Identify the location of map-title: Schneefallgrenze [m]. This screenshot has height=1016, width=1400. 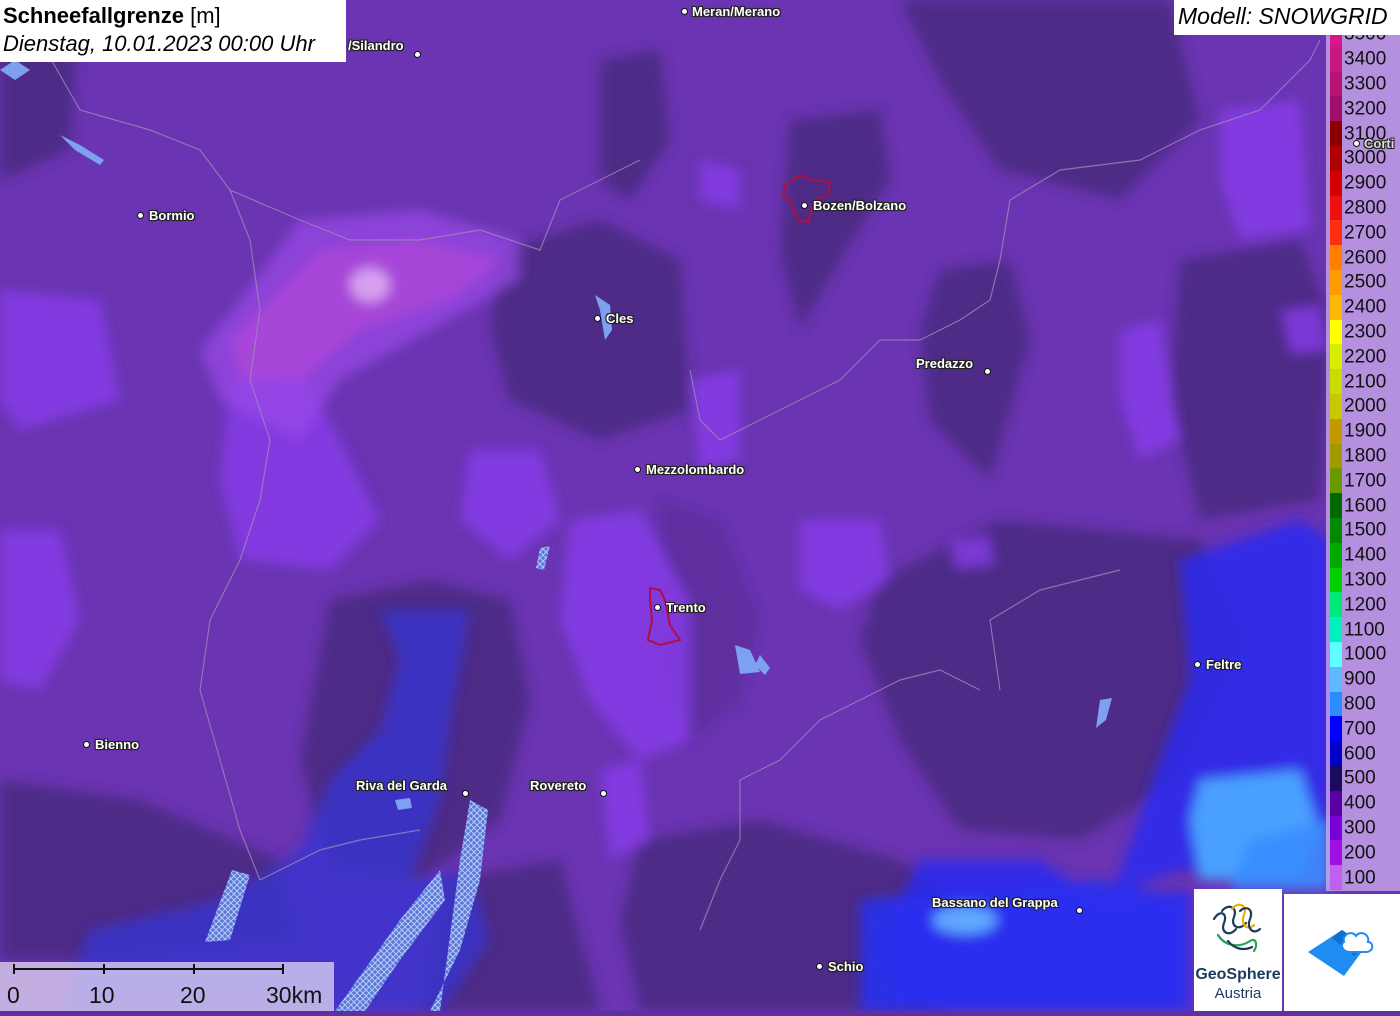
(174, 16).